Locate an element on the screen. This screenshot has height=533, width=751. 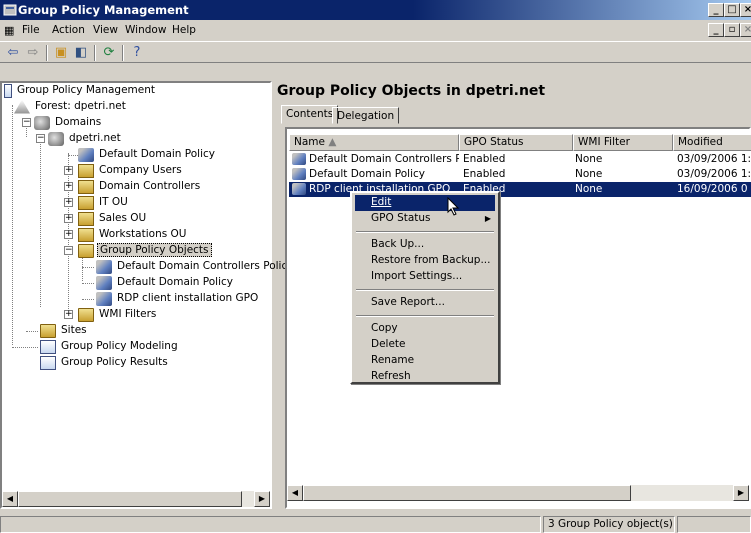
context-menu-edit: Edit is located at coordinates (425, 203).